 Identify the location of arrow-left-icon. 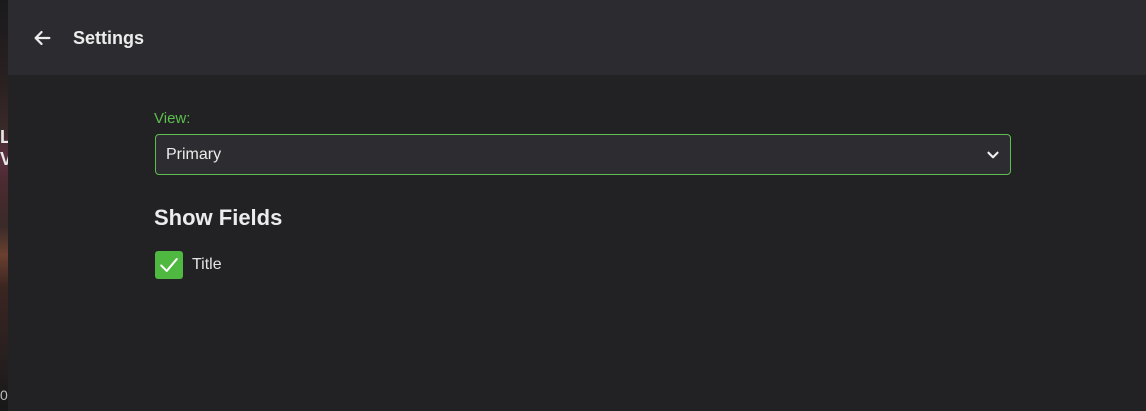
(42, 38).